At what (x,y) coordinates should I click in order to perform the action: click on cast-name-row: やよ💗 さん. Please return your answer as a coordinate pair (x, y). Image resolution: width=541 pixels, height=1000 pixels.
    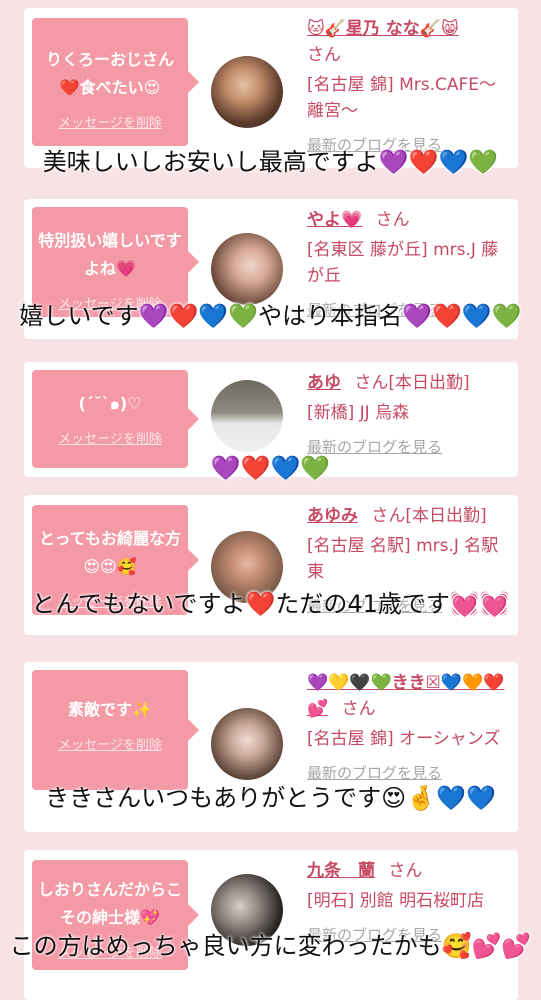
    Looking at the image, I should click on (409, 220).